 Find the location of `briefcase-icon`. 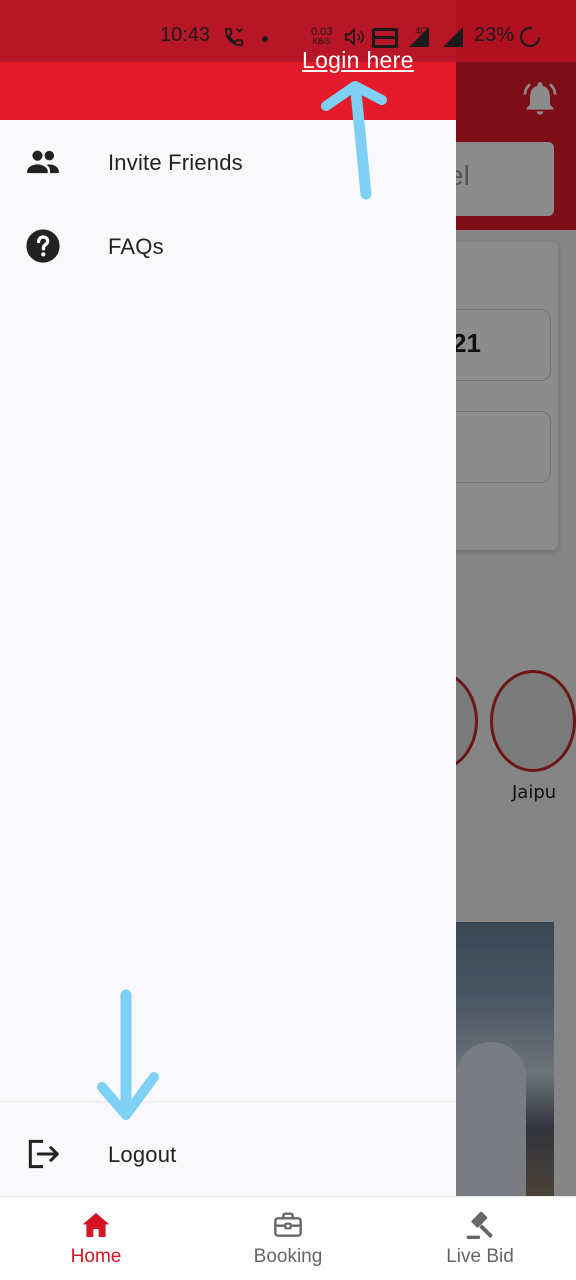

briefcase-icon is located at coordinates (288, 1224).